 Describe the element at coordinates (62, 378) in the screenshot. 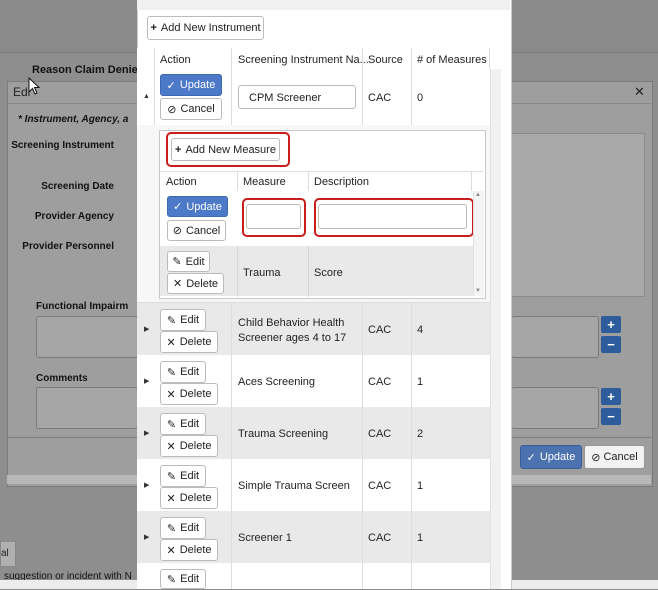

I see `label-comments: Comments` at that location.